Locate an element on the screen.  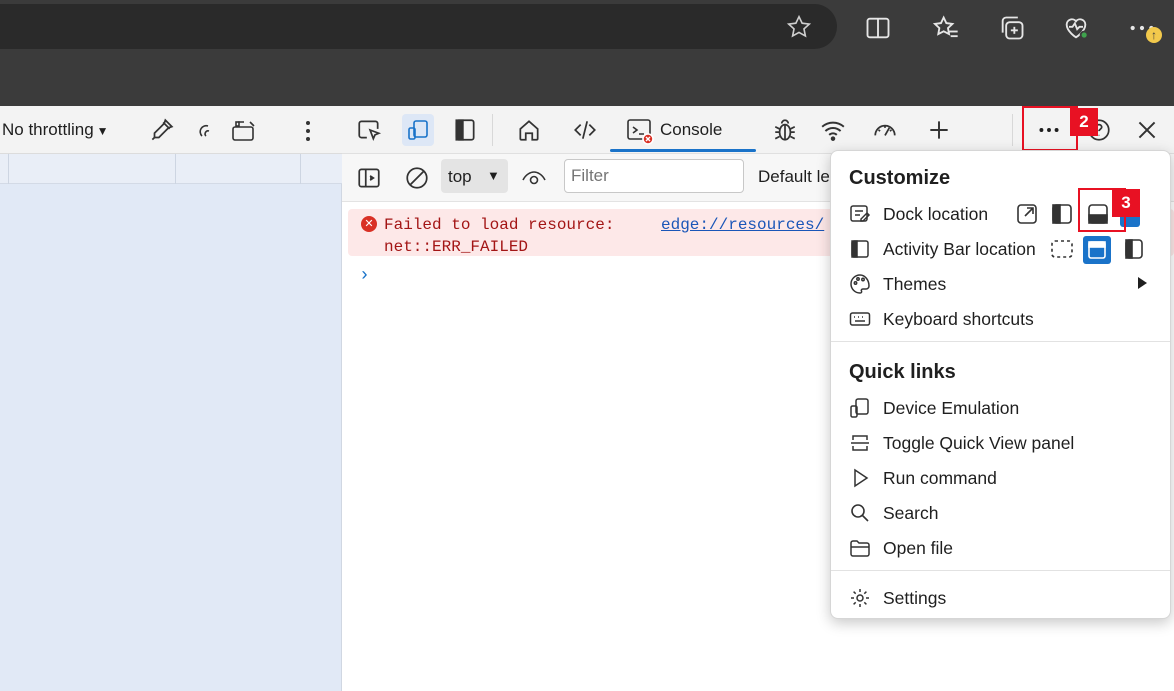
sensor-icon is located at coordinates (206, 131).